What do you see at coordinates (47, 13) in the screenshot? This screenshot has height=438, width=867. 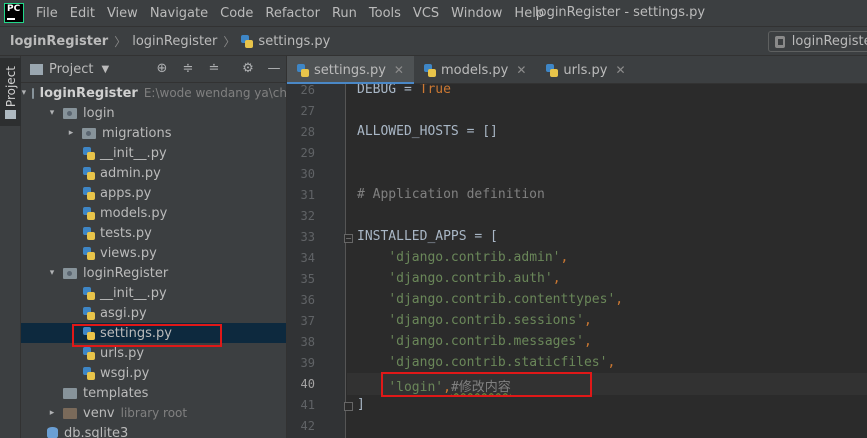 I see `menu-file: File` at bounding box center [47, 13].